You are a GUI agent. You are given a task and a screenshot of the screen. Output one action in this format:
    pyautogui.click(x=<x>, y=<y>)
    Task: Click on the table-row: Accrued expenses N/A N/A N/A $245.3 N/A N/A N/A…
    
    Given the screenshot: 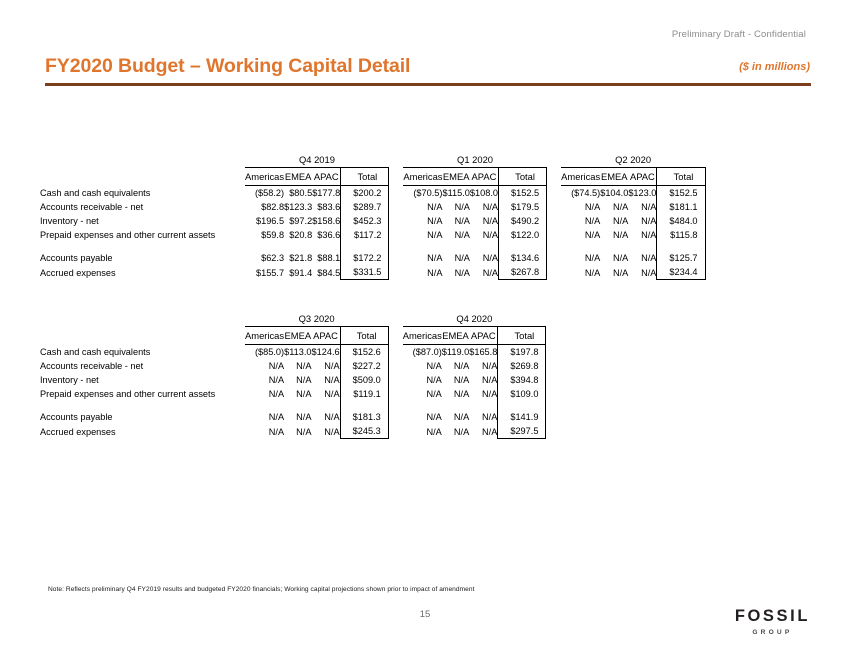 What is the action you would take?
    pyautogui.click(x=293, y=431)
    